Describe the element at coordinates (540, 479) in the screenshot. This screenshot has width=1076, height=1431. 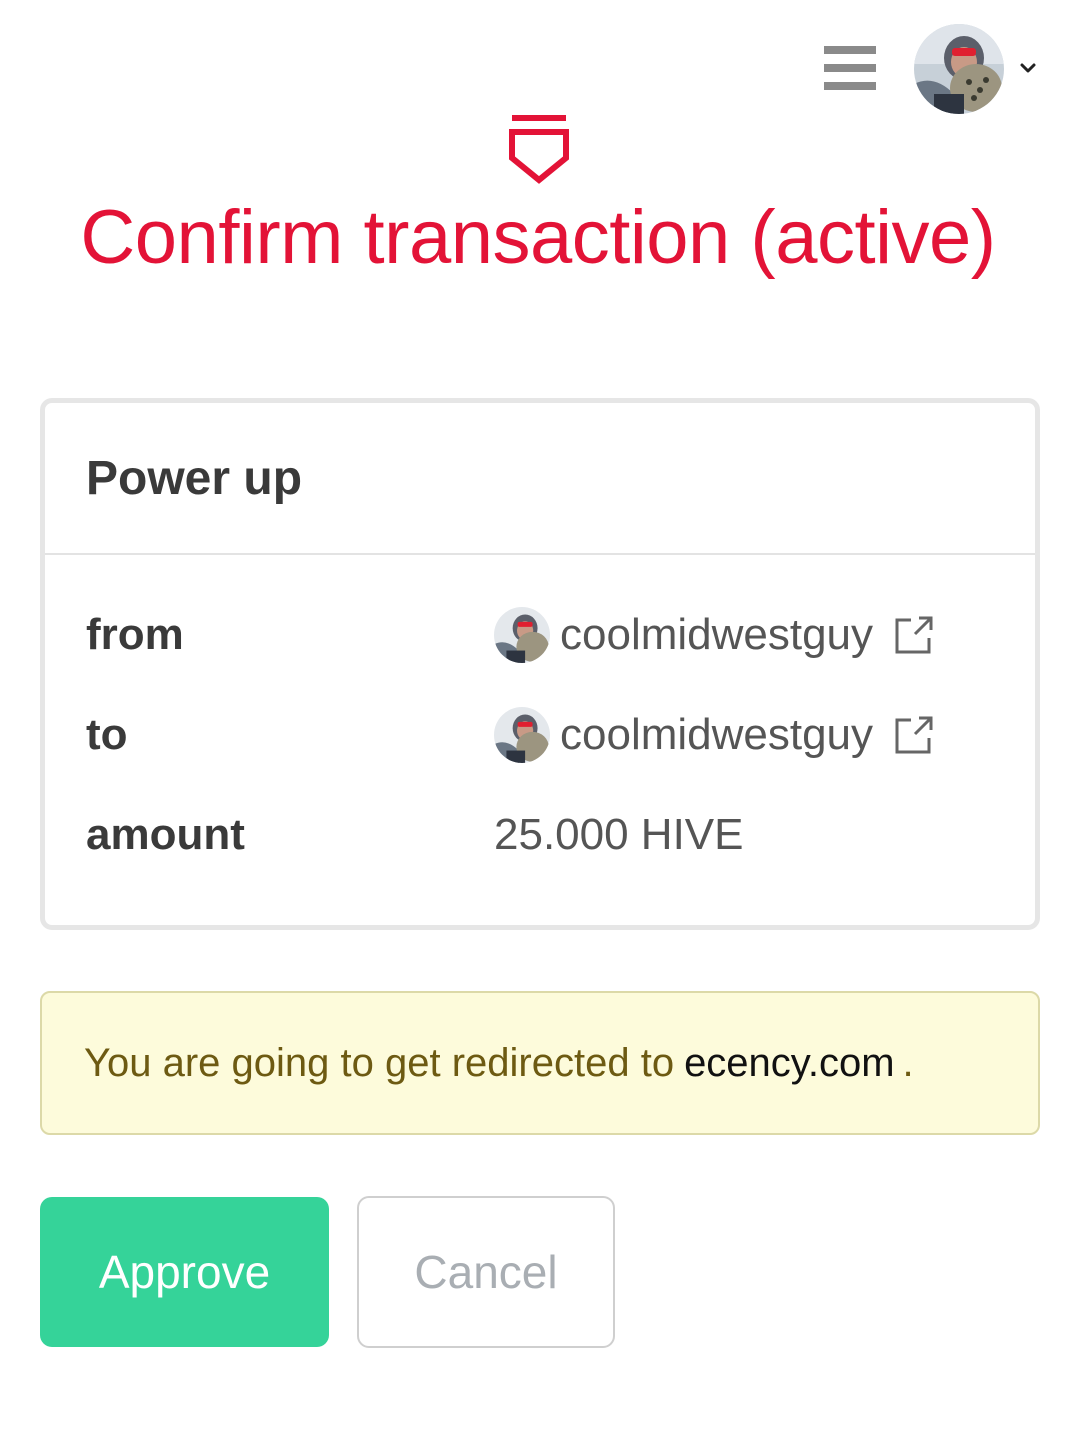
I see `operation-header: Power up` at that location.